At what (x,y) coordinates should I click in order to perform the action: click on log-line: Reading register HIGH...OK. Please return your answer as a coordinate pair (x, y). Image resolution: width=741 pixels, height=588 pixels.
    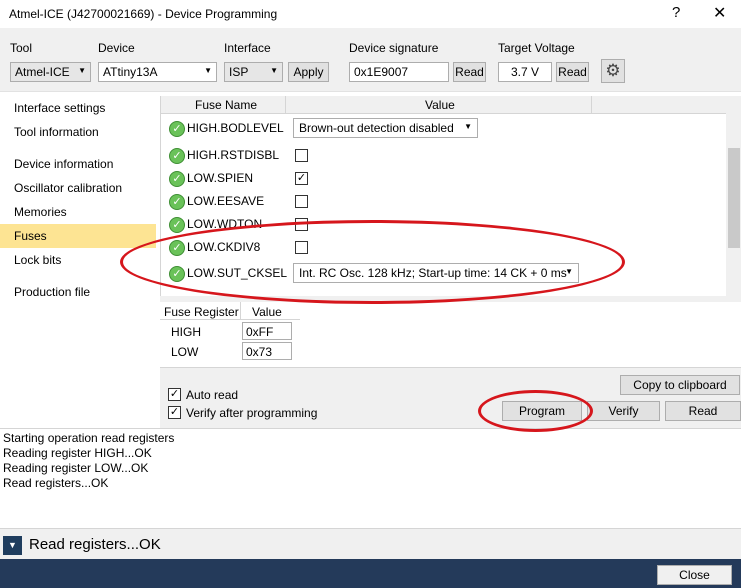
    Looking at the image, I should click on (77, 453).